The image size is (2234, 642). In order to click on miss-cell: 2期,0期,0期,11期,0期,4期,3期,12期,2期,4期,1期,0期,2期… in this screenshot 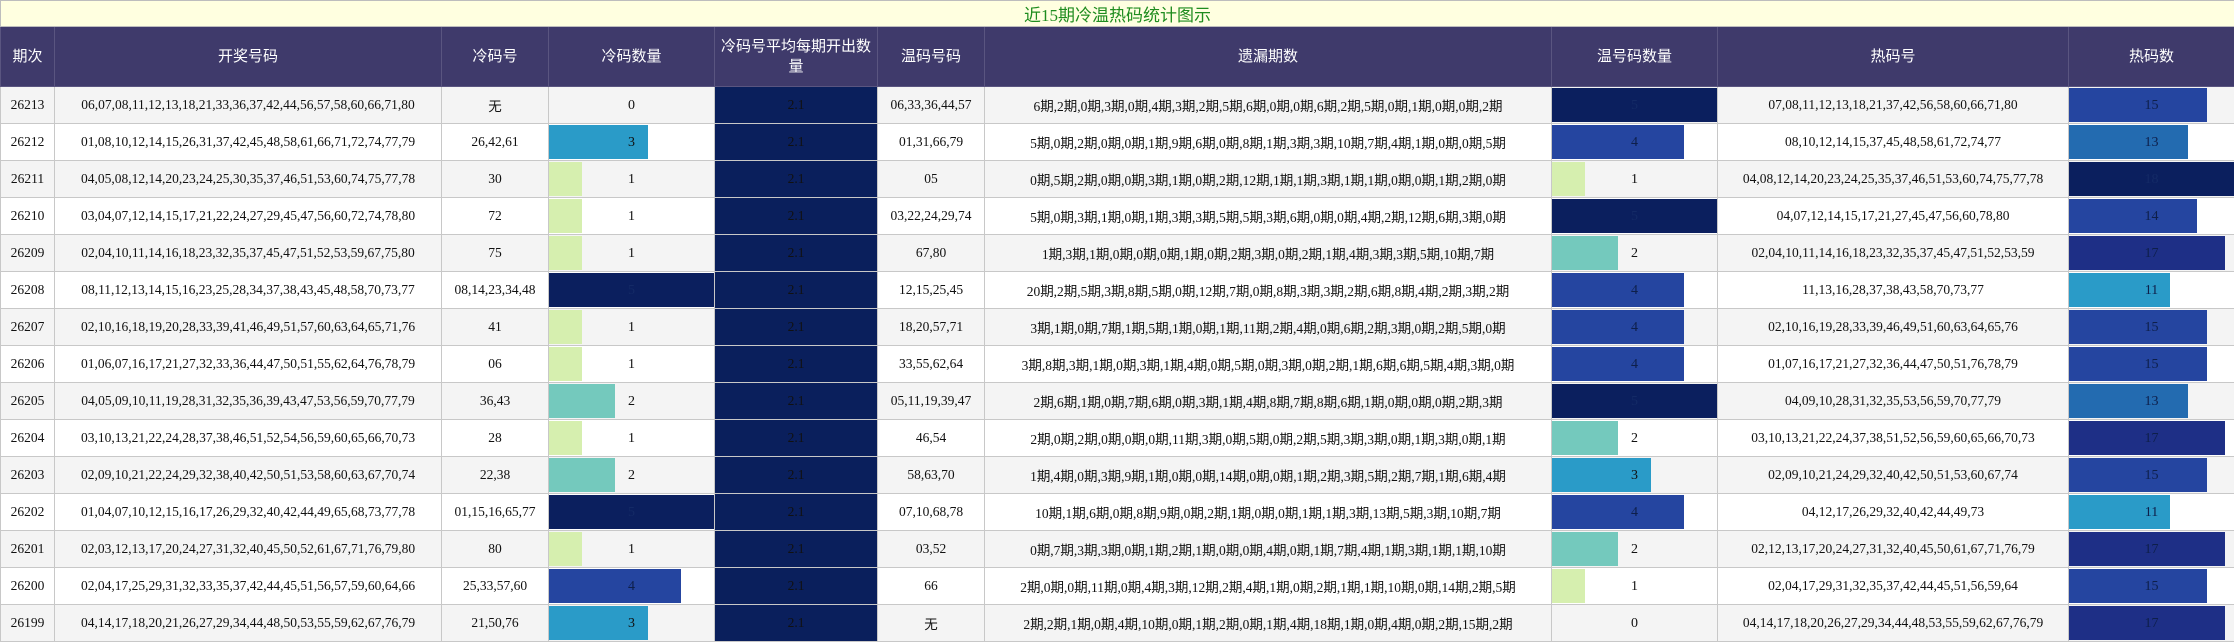, I will do `click(1268, 586)`.